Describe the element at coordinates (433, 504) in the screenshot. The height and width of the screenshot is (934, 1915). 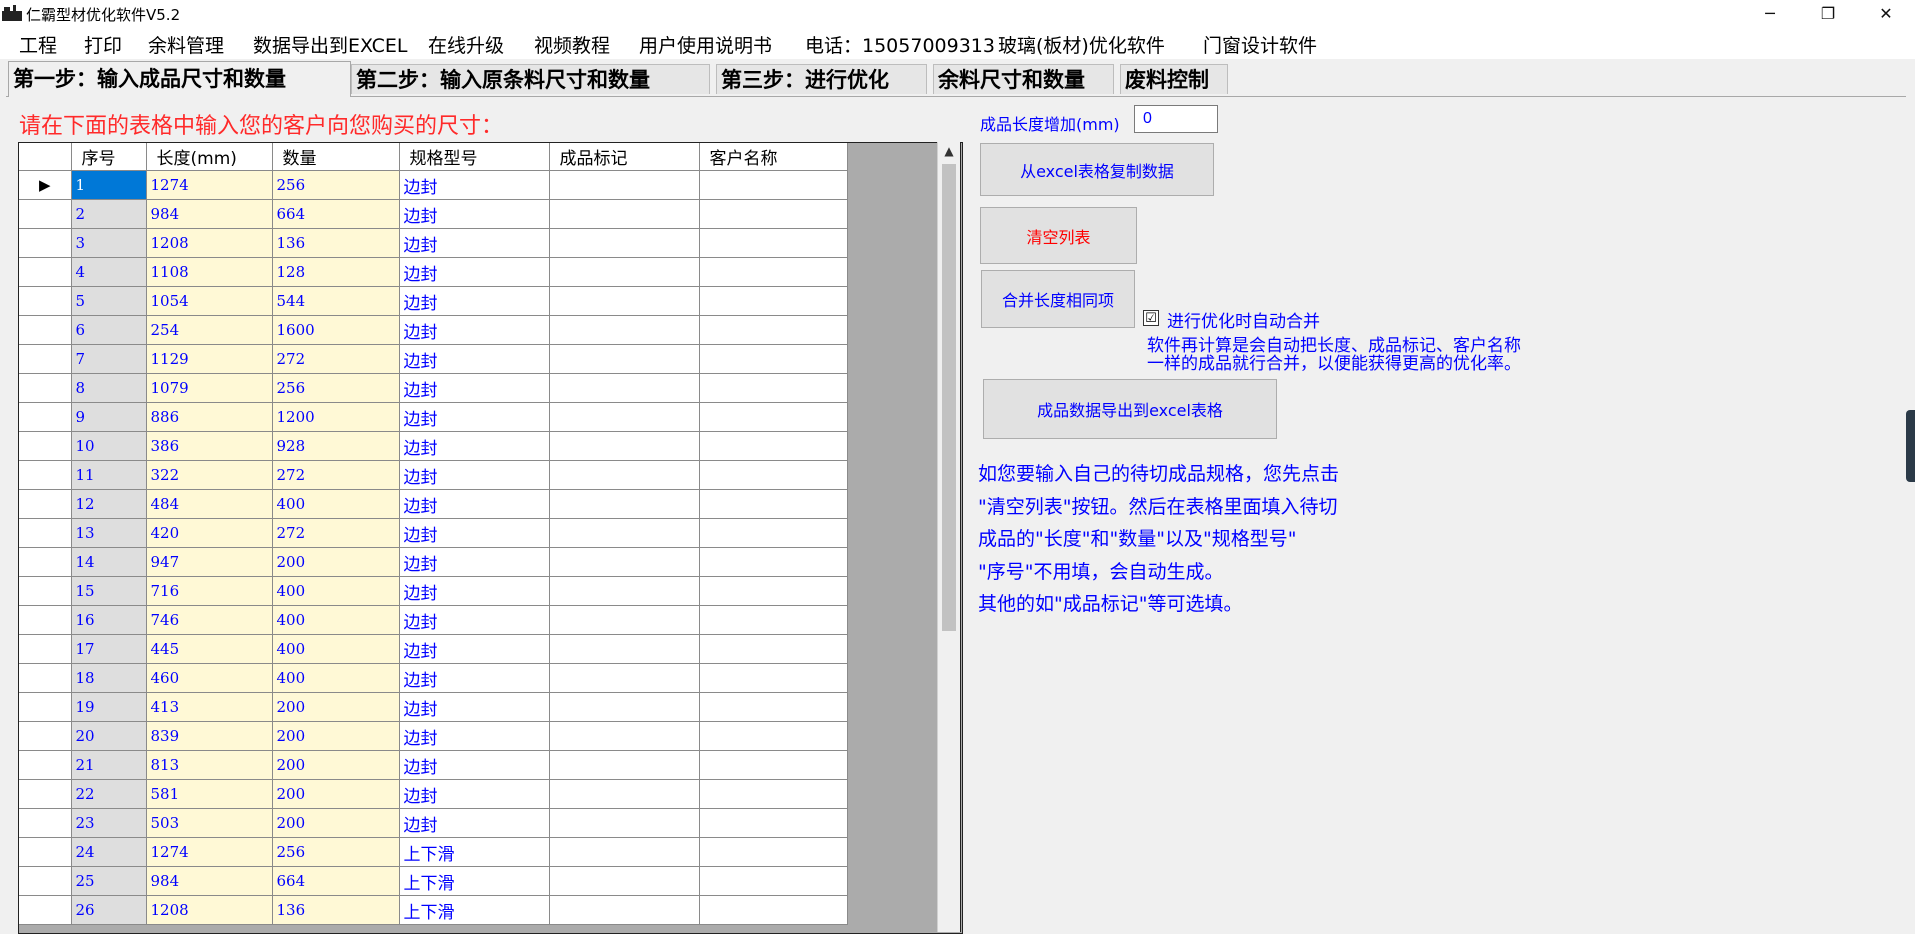
I see `table-row: 12 484 400 边封` at that location.